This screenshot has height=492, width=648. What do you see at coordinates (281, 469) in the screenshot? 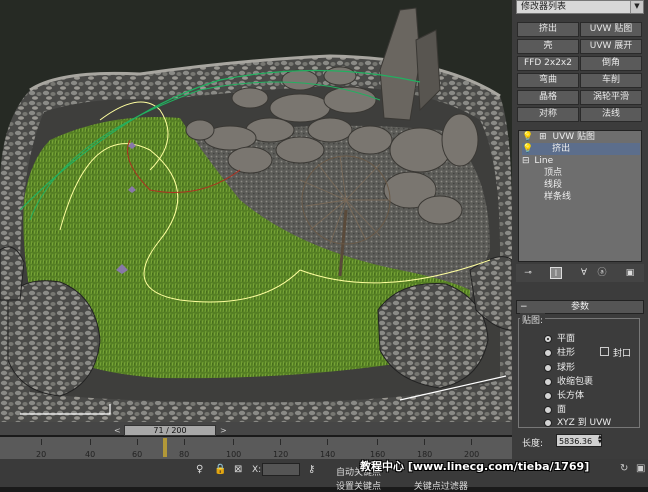
I see `x-coordinate-field` at bounding box center [281, 469].